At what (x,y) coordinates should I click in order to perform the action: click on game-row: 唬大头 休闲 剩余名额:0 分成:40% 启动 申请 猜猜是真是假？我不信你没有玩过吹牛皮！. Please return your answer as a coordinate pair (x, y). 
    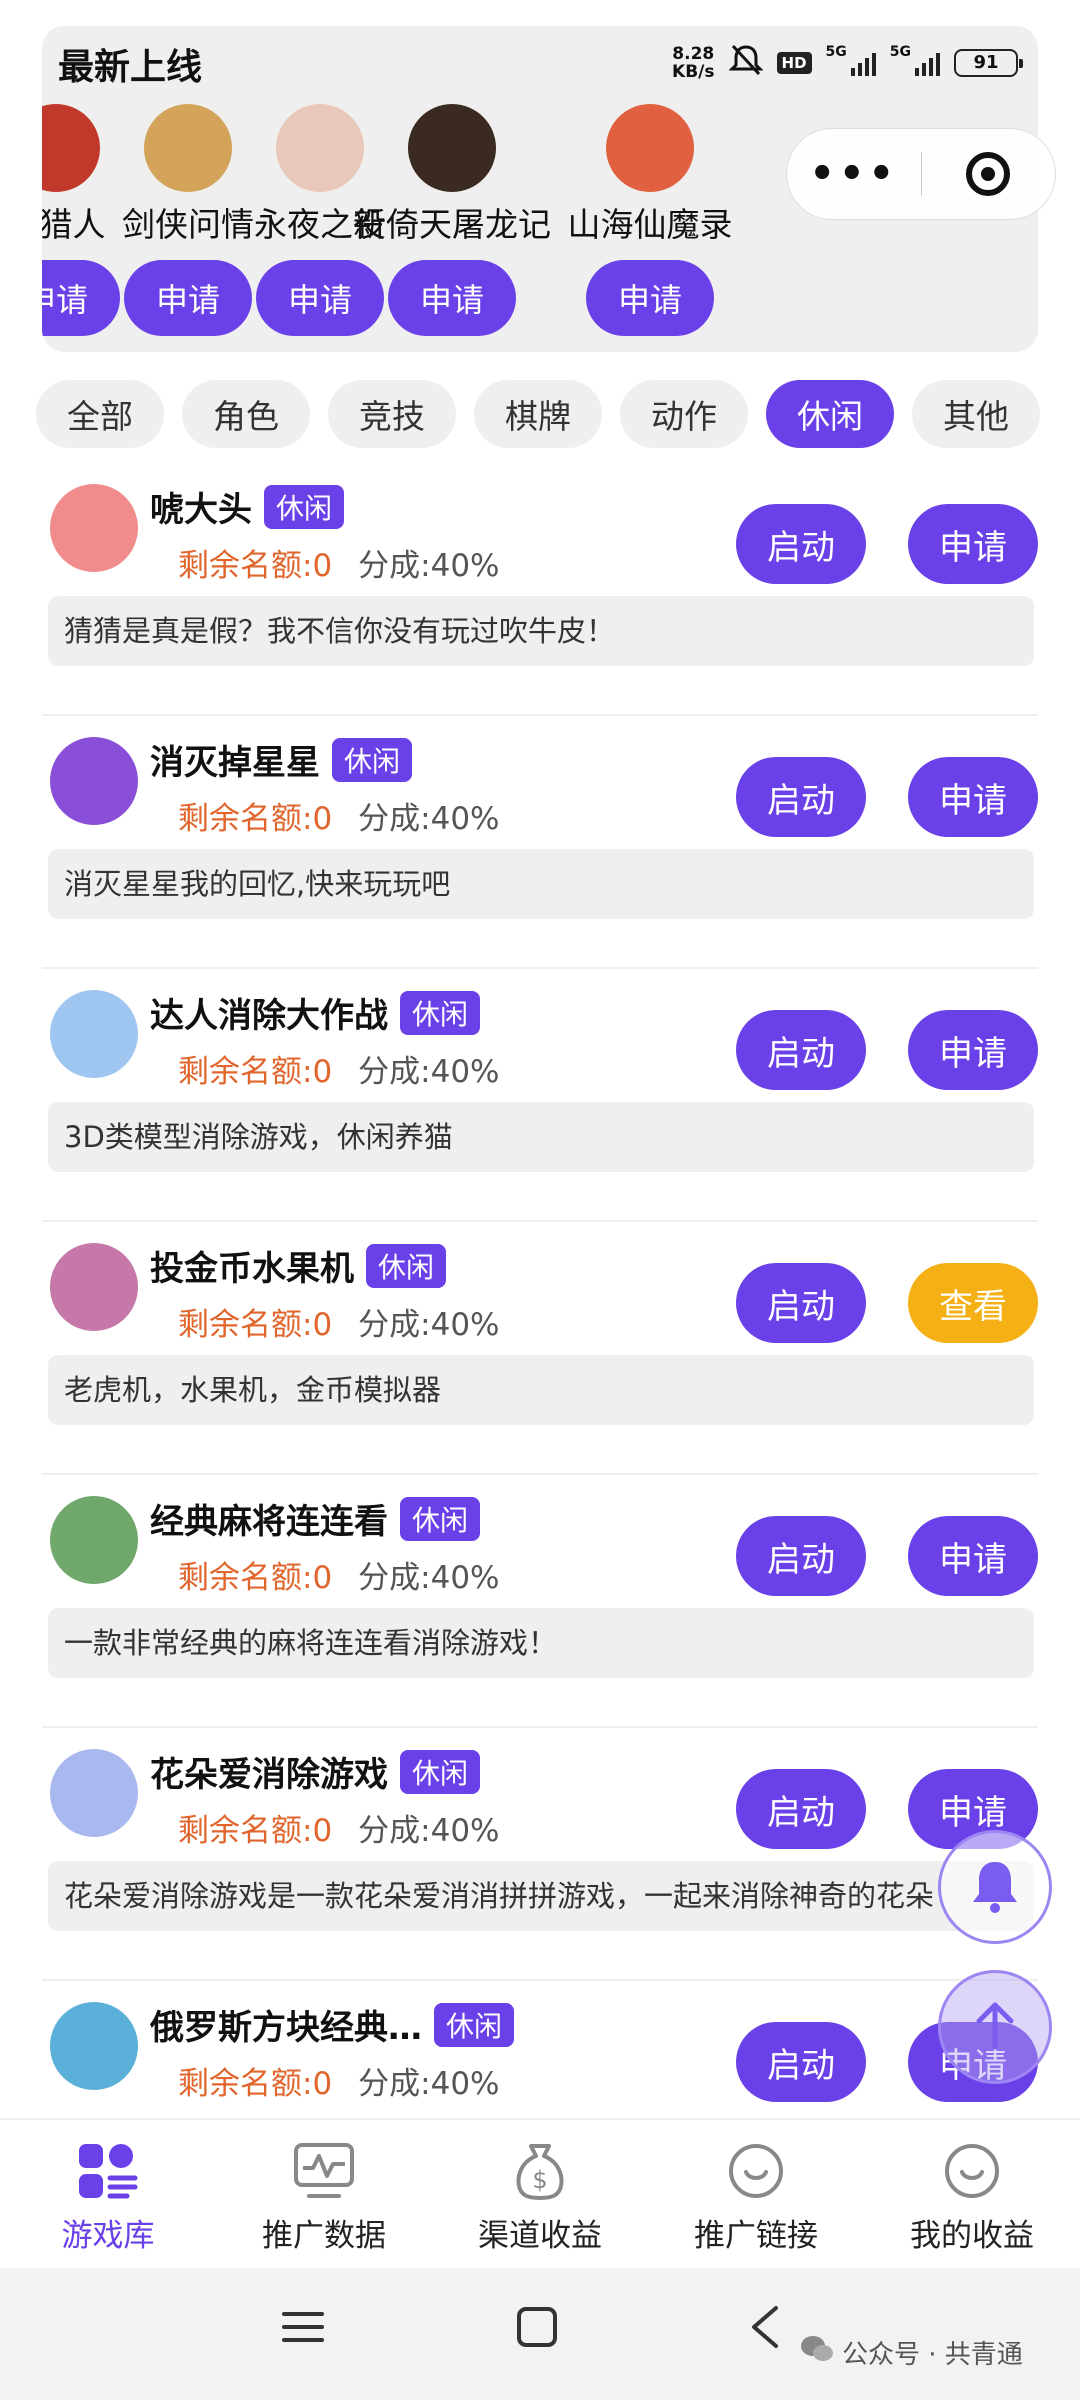
    Looking at the image, I should click on (540, 590).